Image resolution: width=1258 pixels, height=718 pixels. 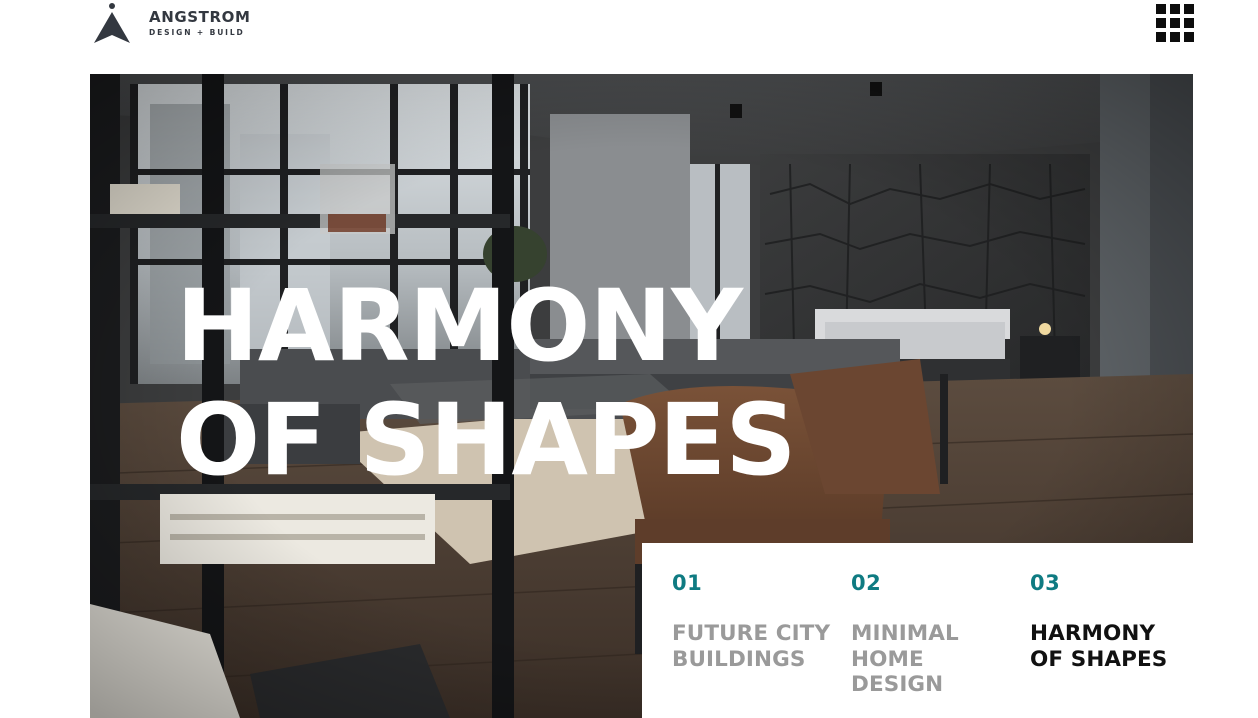 What do you see at coordinates (200, 16) in the screenshot?
I see `brand-name: ANGSTROM` at bounding box center [200, 16].